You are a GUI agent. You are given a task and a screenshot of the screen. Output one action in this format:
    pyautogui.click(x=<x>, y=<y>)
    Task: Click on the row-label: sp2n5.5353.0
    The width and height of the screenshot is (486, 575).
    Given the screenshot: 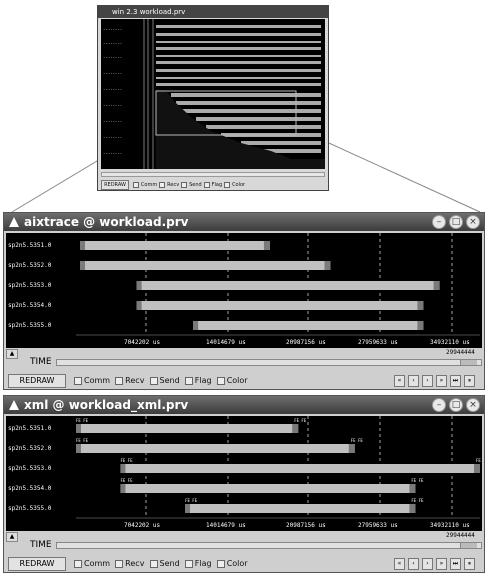 What is the action you would take?
    pyautogui.click(x=30, y=468)
    